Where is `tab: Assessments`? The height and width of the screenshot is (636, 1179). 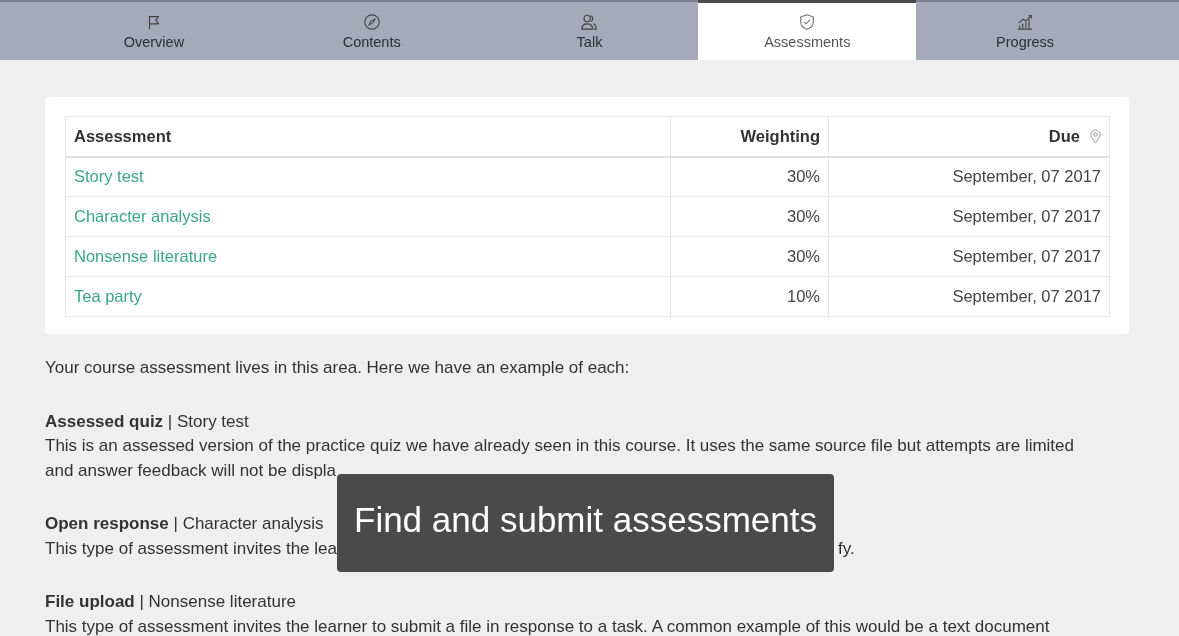 tab: Assessments is located at coordinates (807, 30).